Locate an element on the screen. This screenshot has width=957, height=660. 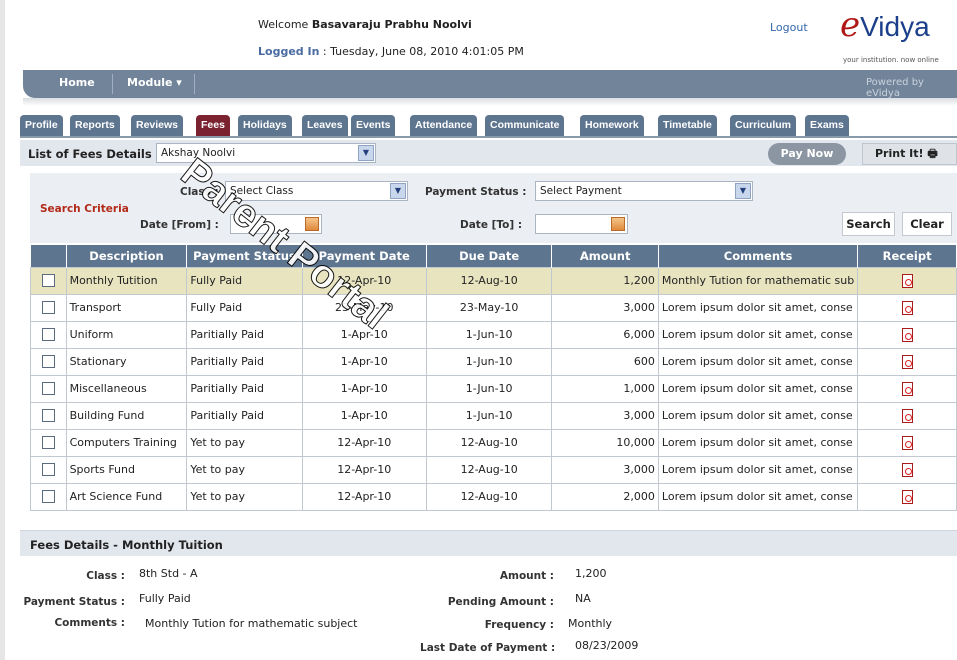
printer-icon: 🖶 is located at coordinates (932, 153).